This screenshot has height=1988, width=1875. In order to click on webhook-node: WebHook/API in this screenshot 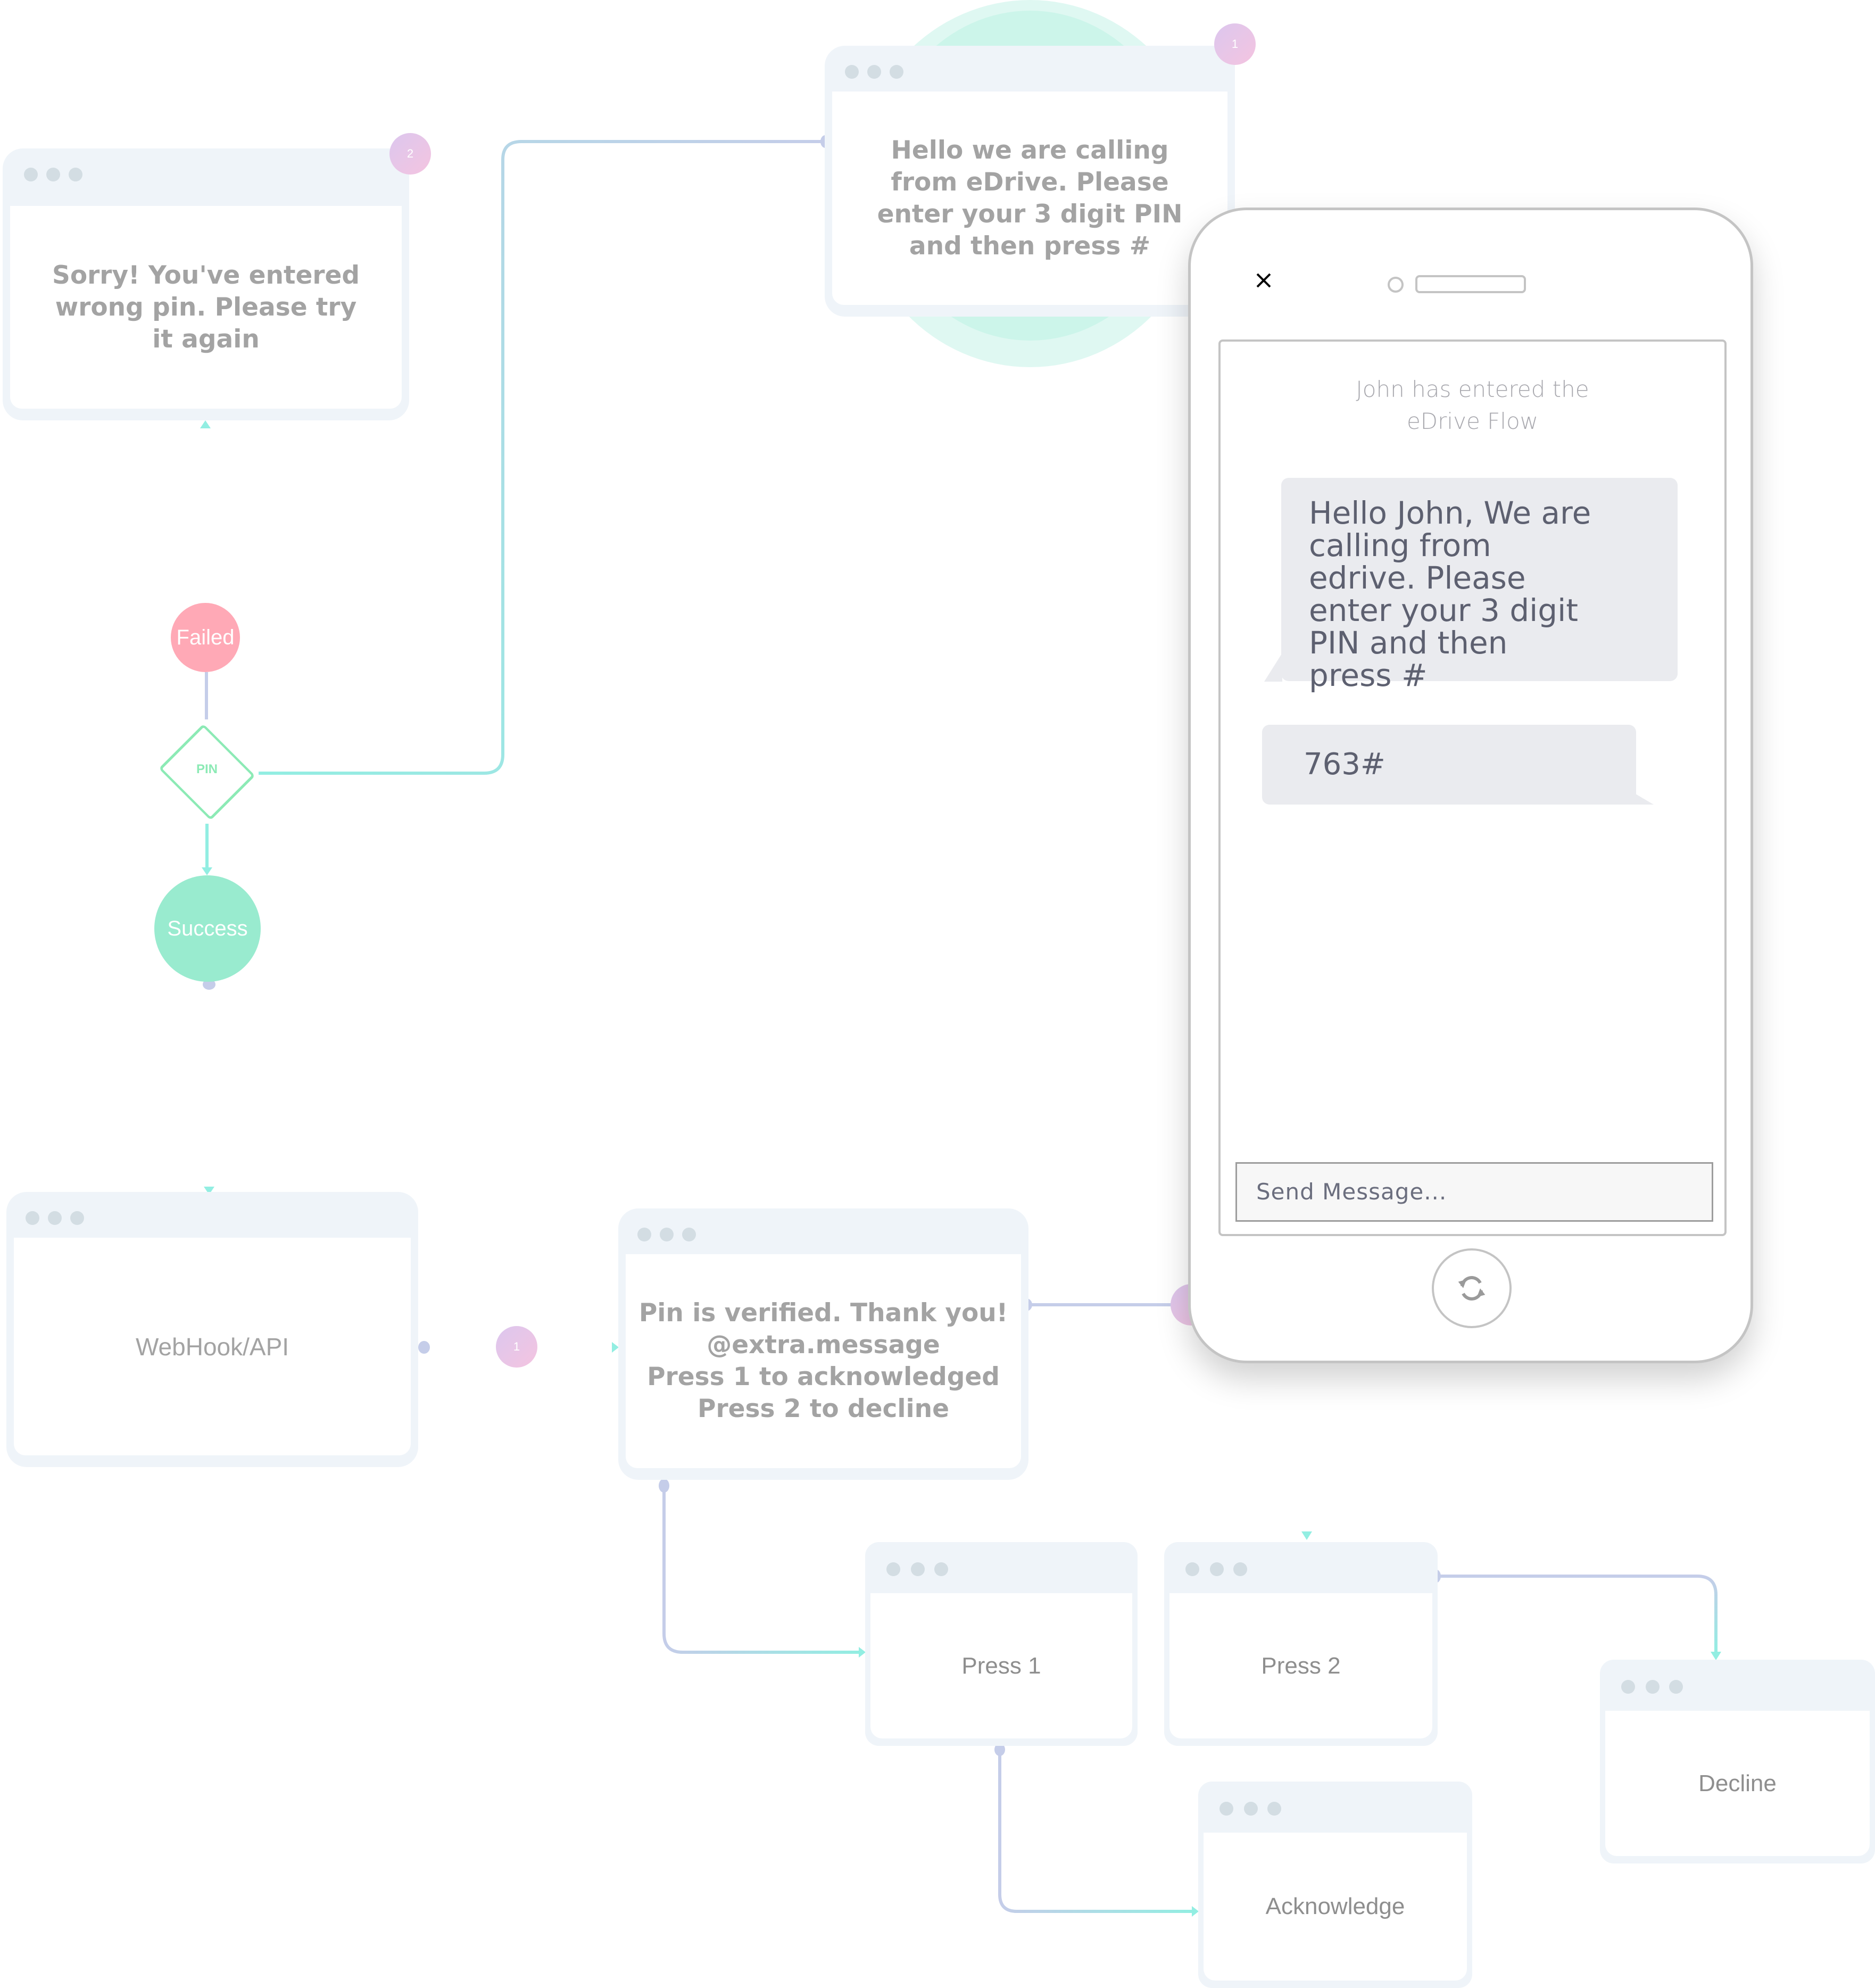, I will do `click(212, 1330)`.